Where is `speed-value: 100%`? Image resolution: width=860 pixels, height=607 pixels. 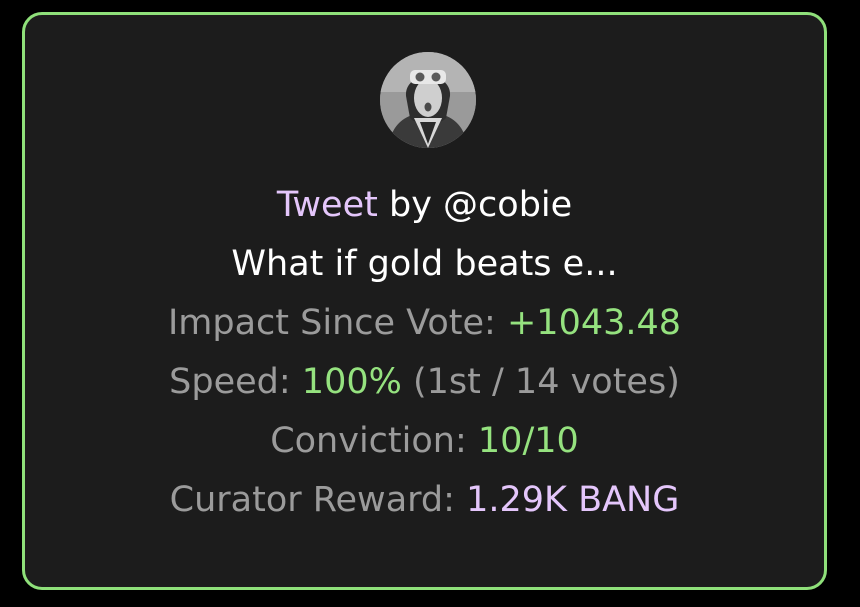 speed-value: 100% is located at coordinates (351, 382).